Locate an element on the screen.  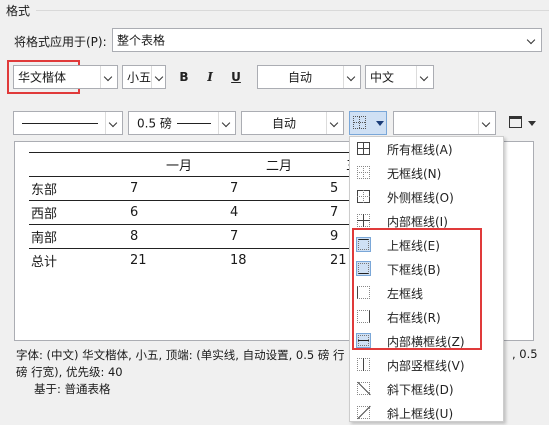
table-cell: 4 is located at coordinates (278, 212).